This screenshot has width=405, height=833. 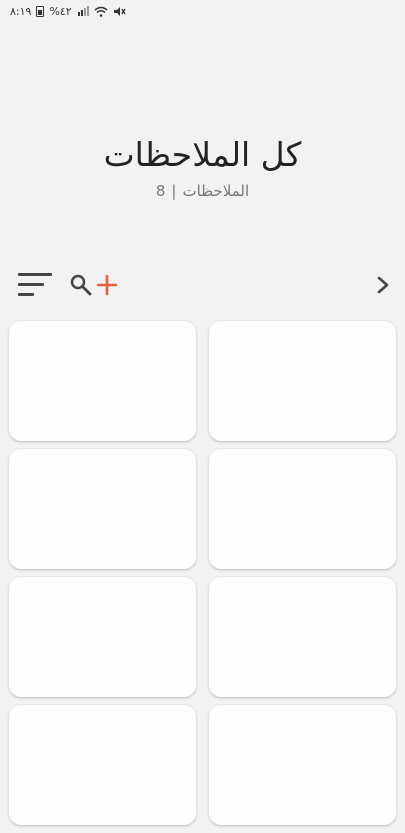 What do you see at coordinates (202, 11) in the screenshot?
I see `status-bar: ٨:١٩ %٤٢` at bounding box center [202, 11].